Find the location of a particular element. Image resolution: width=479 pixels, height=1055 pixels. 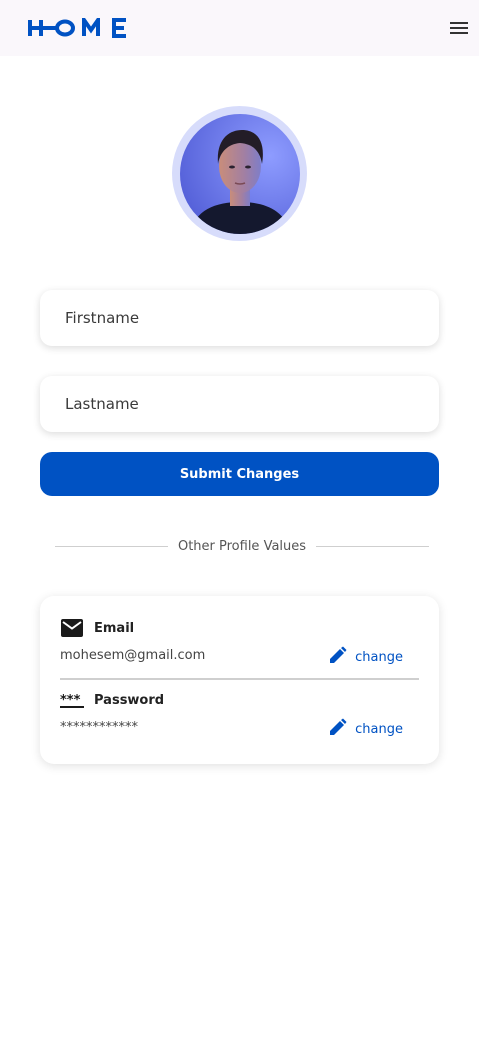

email-value: mohesem@gmail.com is located at coordinates (133, 655).